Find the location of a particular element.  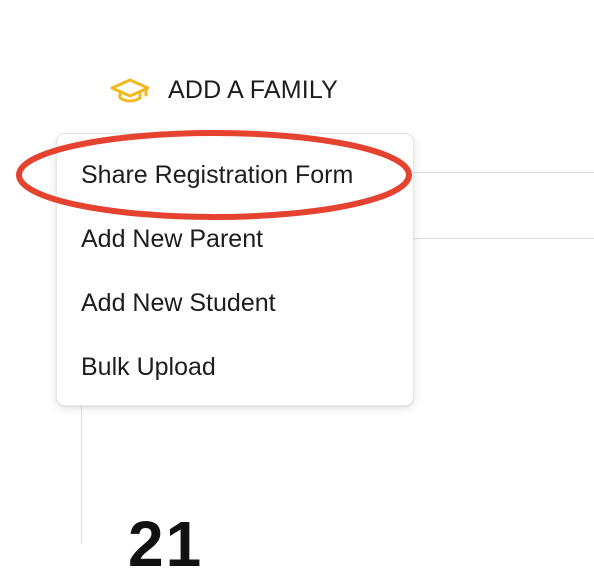

menu-item-add-new-parent: Add New Parent is located at coordinates (172, 239).